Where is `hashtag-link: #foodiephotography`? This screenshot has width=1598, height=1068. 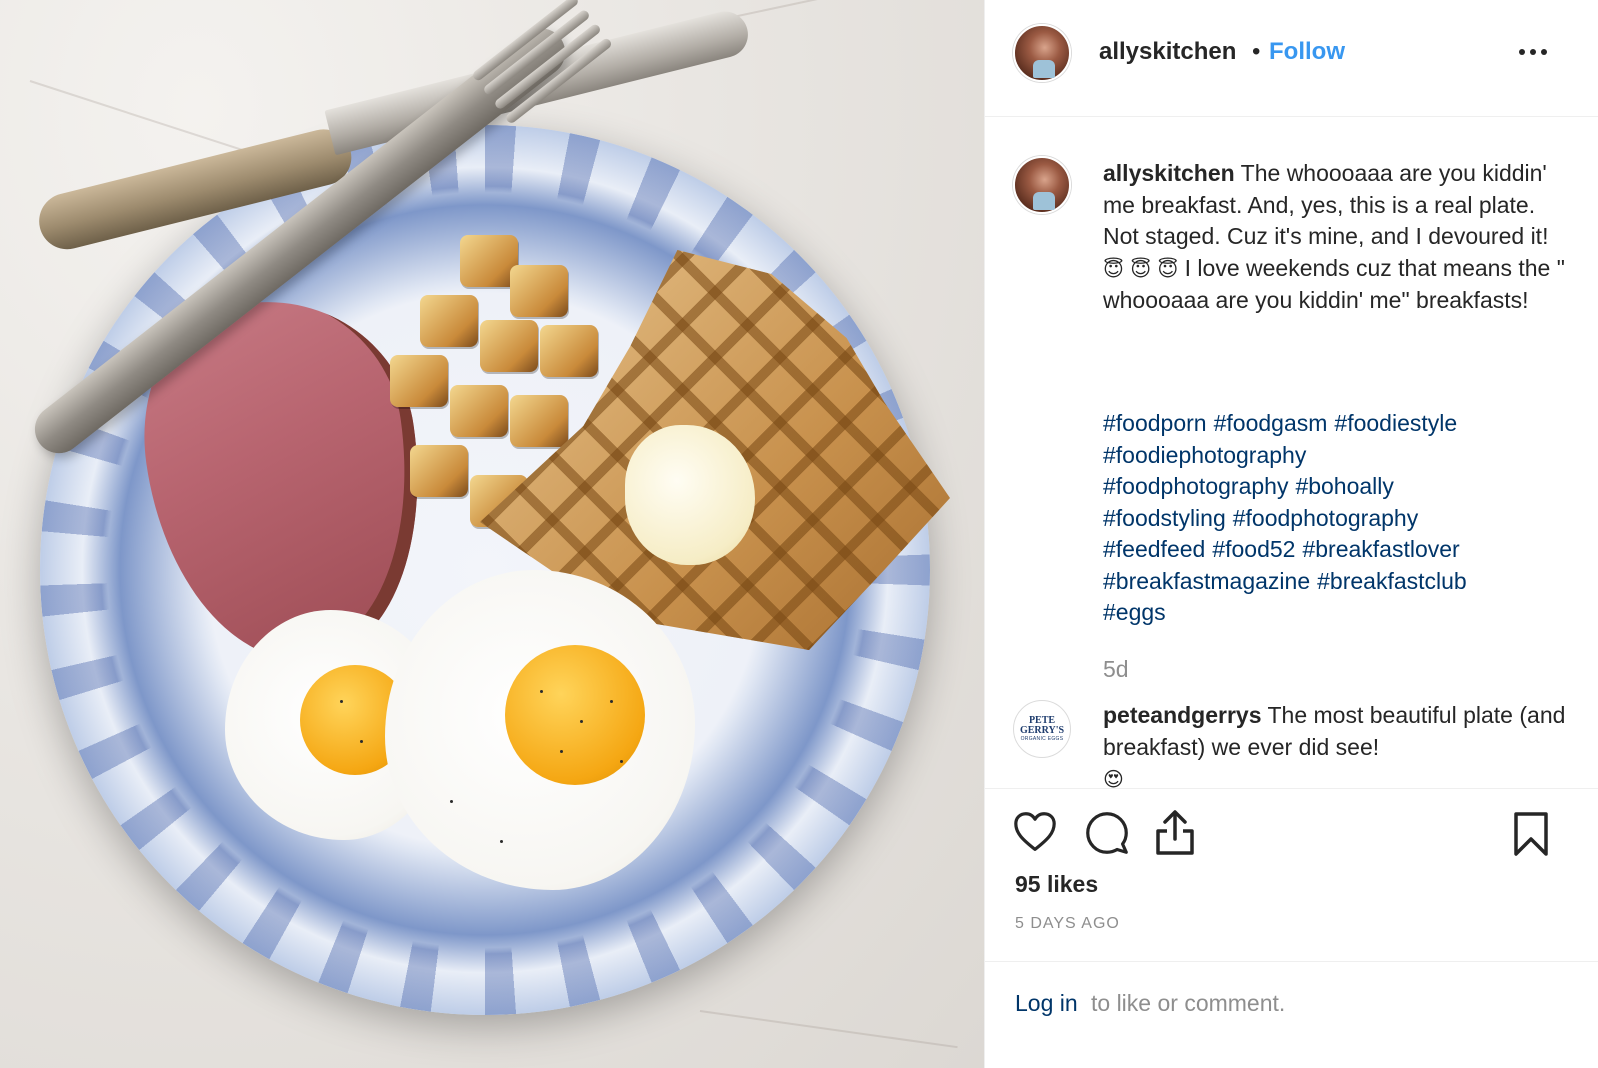 hashtag-link: #foodiephotography is located at coordinates (1204, 455).